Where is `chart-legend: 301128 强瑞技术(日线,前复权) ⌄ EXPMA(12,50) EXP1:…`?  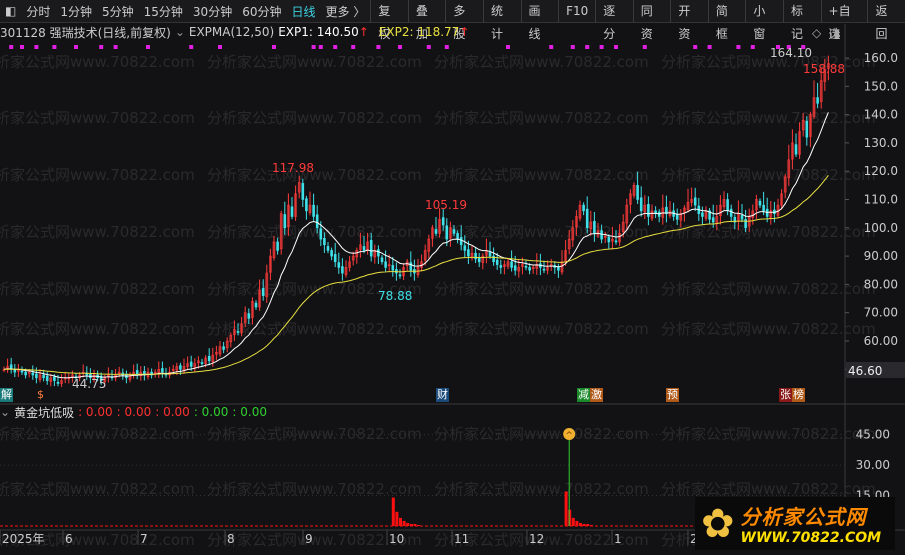
chart-legend: 301128 强瑞技术(日线,前复权) ⌄ EXPMA(12,50) EXP1:… is located at coordinates (236, 32).